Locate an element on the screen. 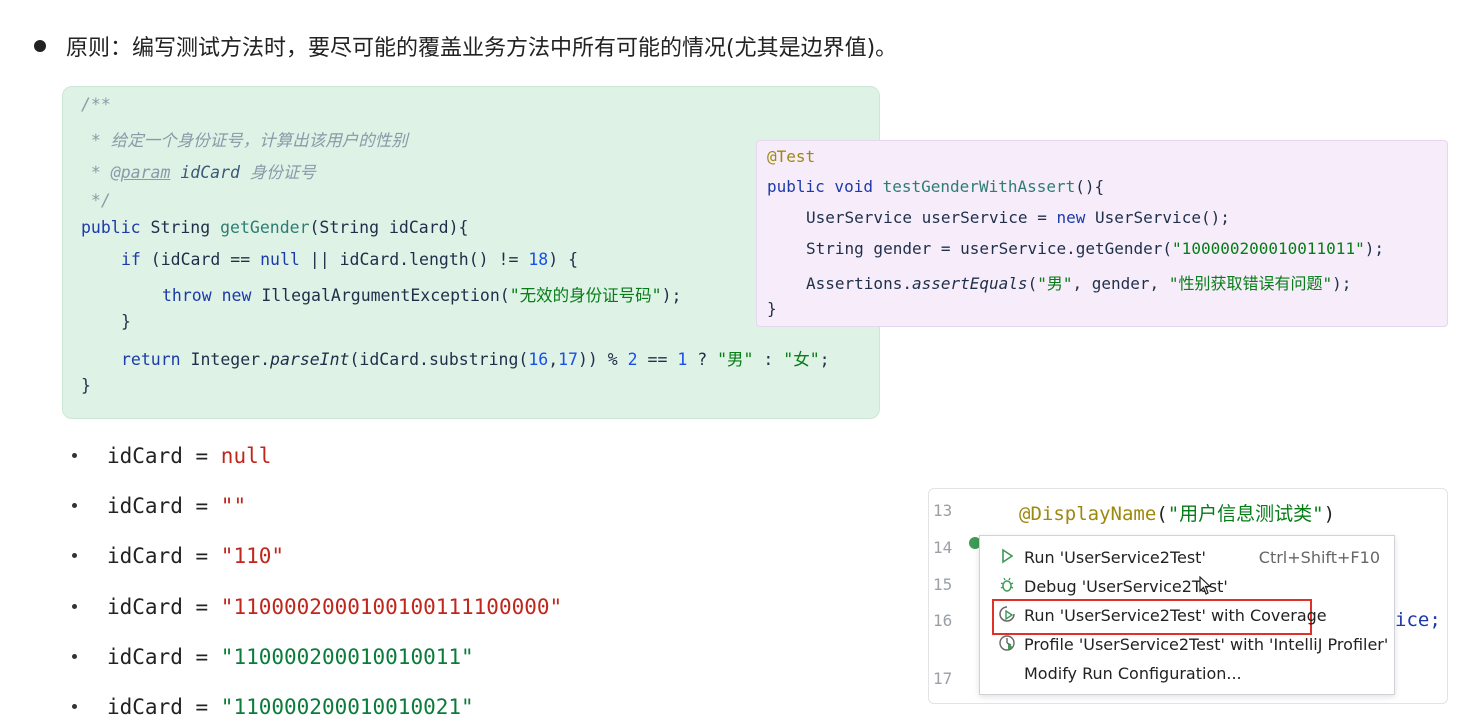 Image resolution: width=1471 pixels, height=721 pixels. menu-item-run-with-coverage: Run 'UserService2Test' with Coverage is located at coordinates (1187, 615).